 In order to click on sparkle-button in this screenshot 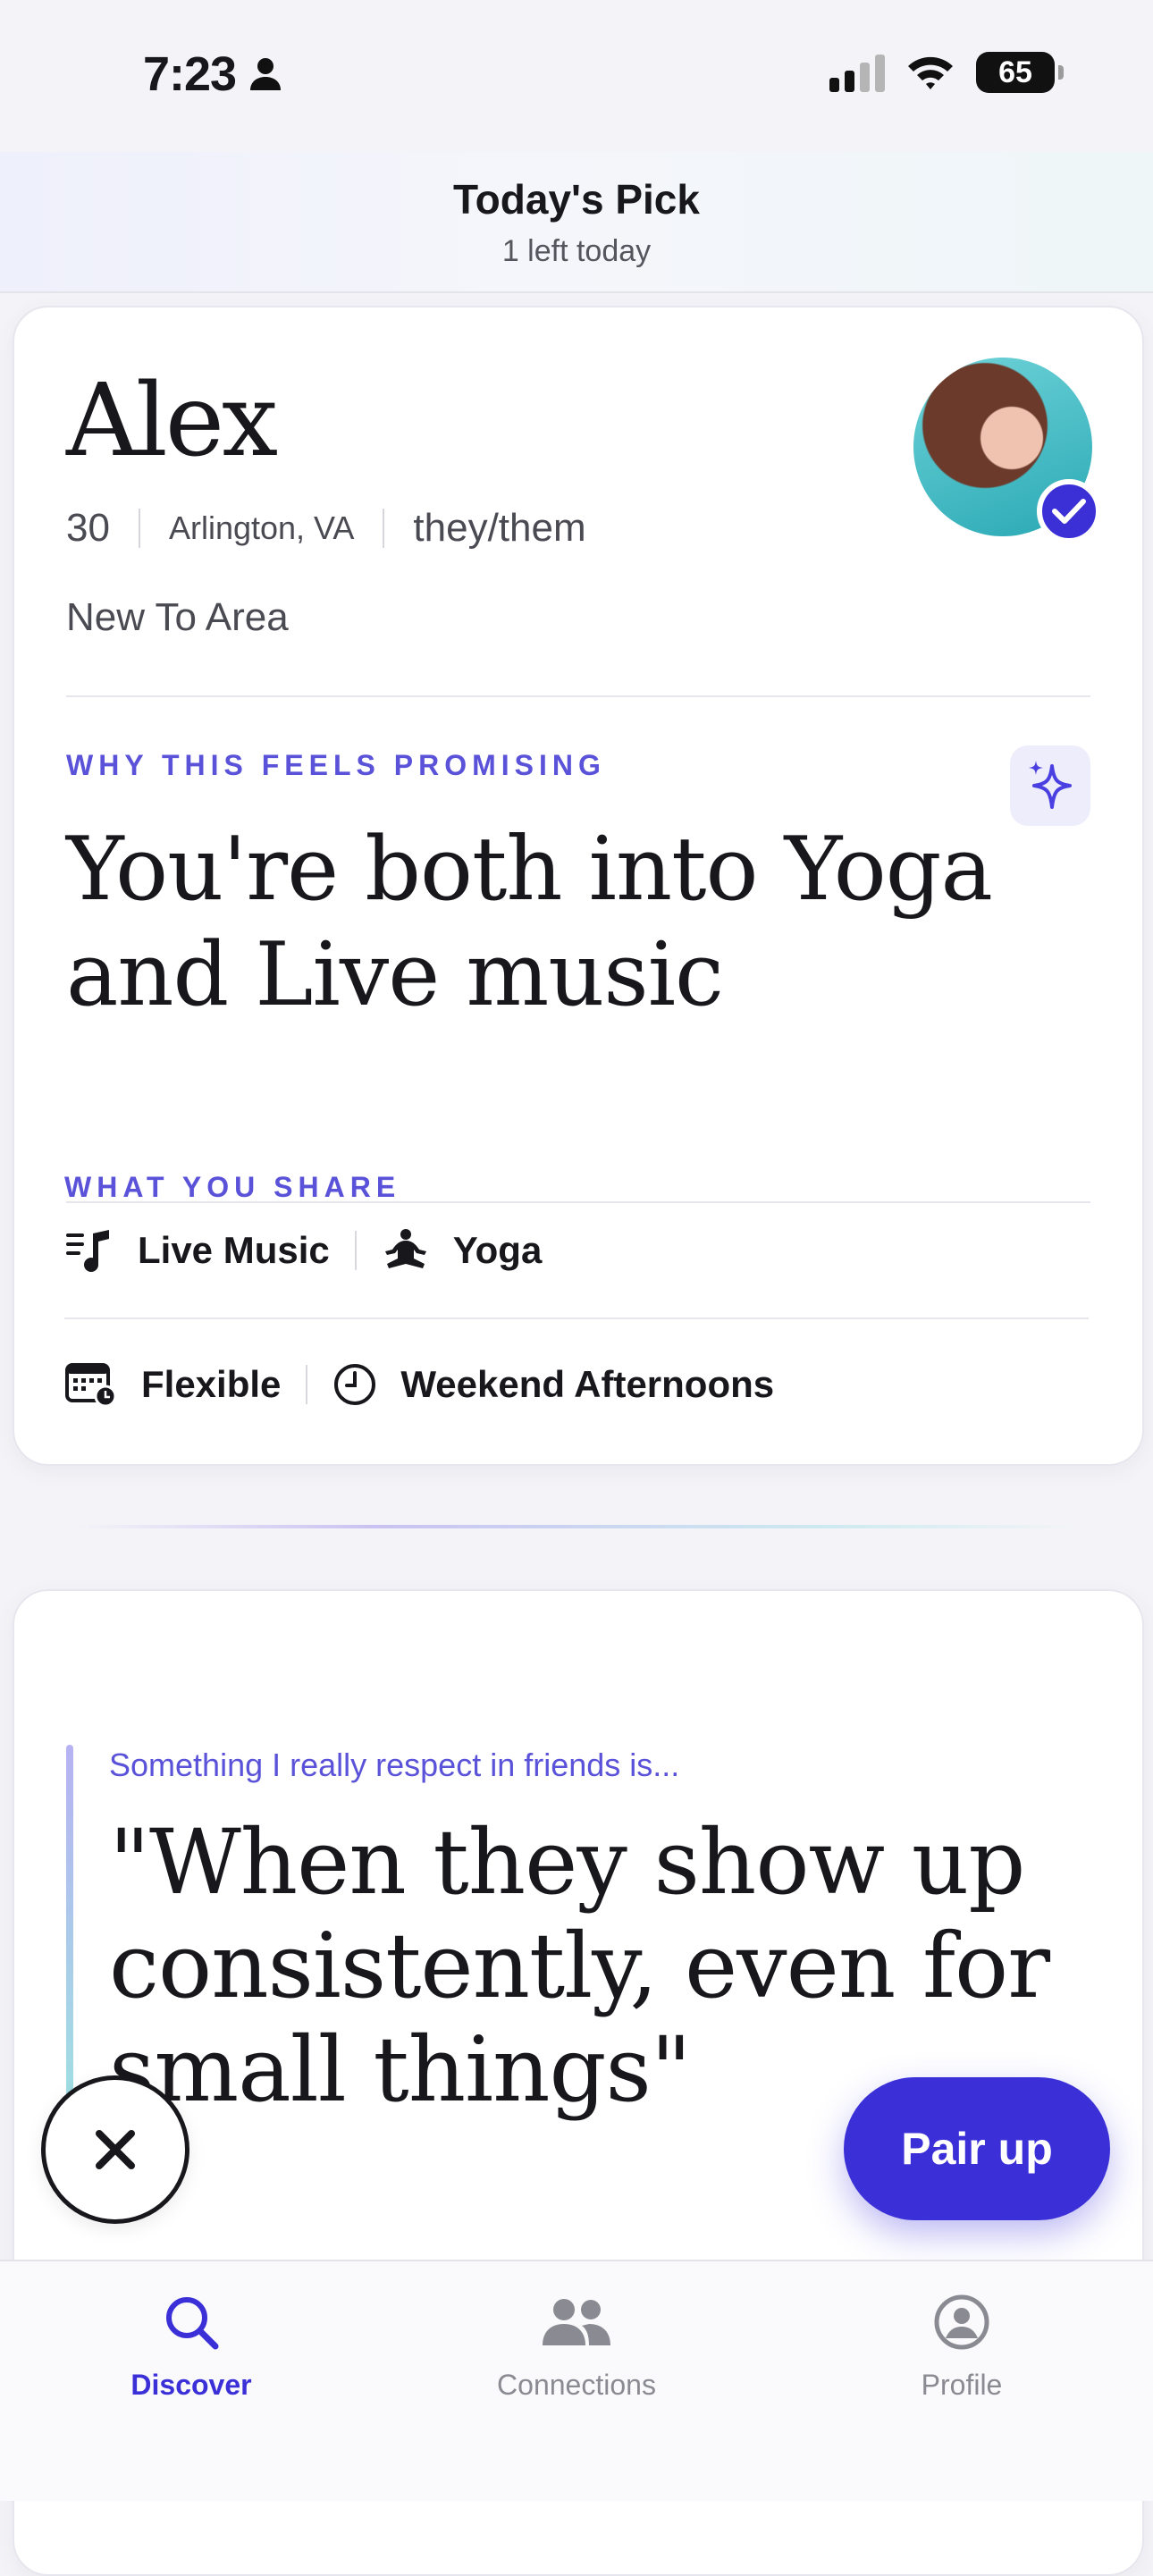, I will do `click(1050, 786)`.